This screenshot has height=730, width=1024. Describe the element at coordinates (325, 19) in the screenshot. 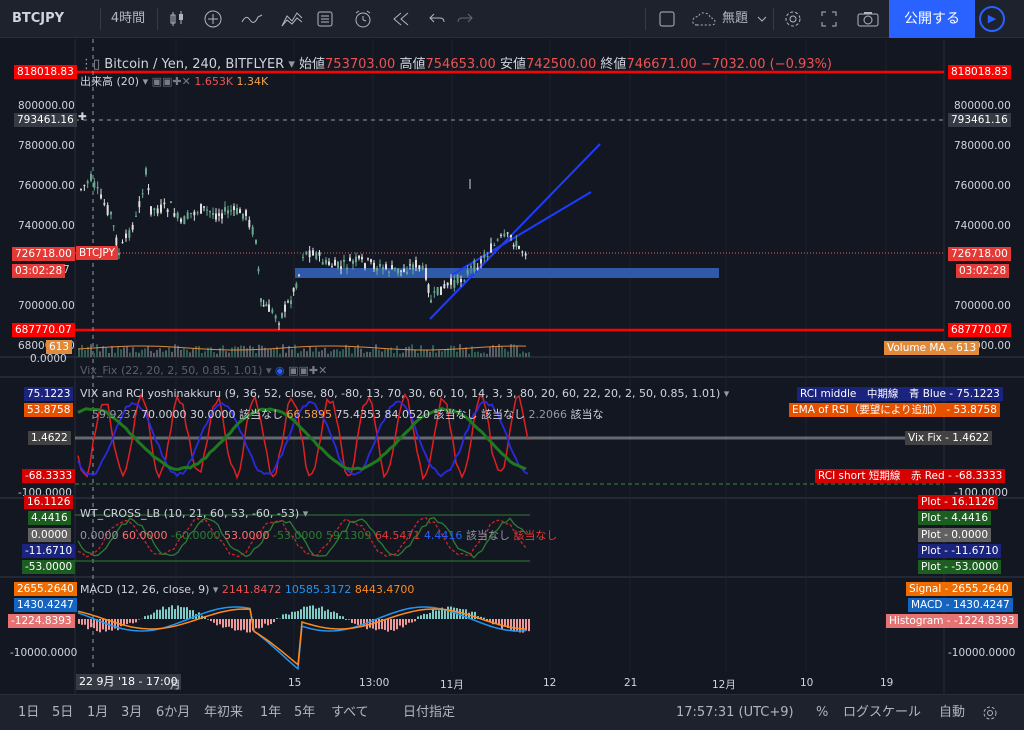

I see `templates-icon` at that location.